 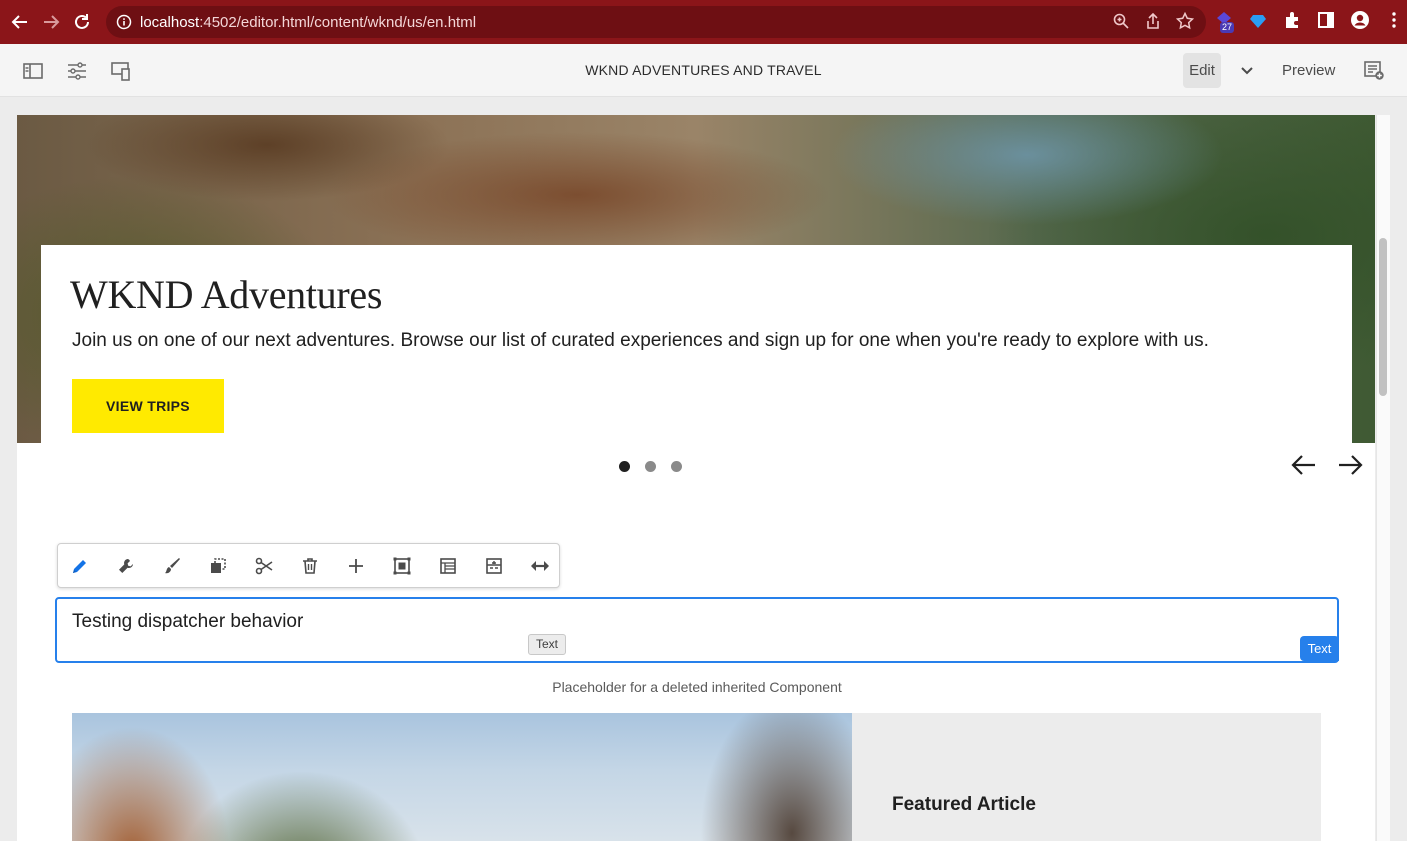 What do you see at coordinates (356, 566) in the screenshot?
I see `insert-plus-icon` at bounding box center [356, 566].